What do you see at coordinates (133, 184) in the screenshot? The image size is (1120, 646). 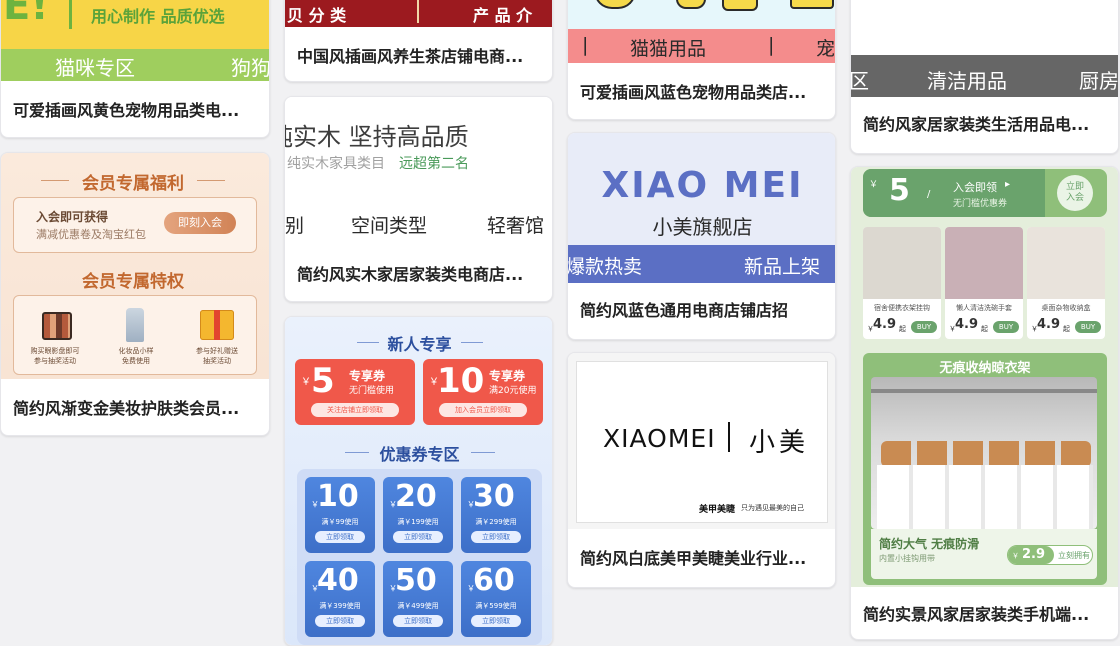 I see `member-benefit-title: 会员专属福利` at bounding box center [133, 184].